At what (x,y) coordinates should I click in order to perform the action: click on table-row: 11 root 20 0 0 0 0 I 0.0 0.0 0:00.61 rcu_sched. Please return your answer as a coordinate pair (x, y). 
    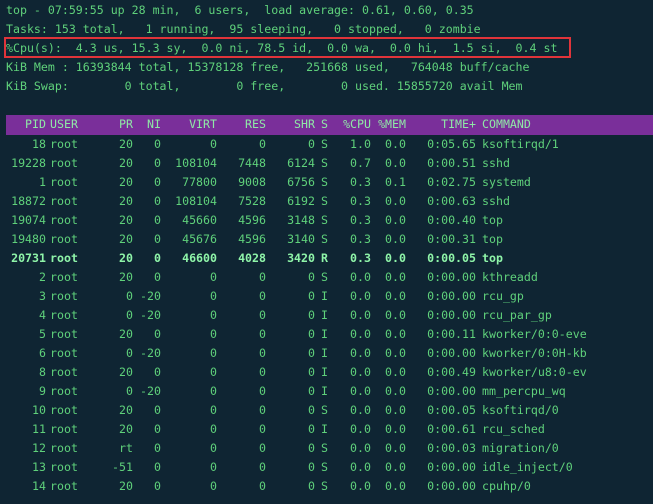
    Looking at the image, I should click on (326, 429).